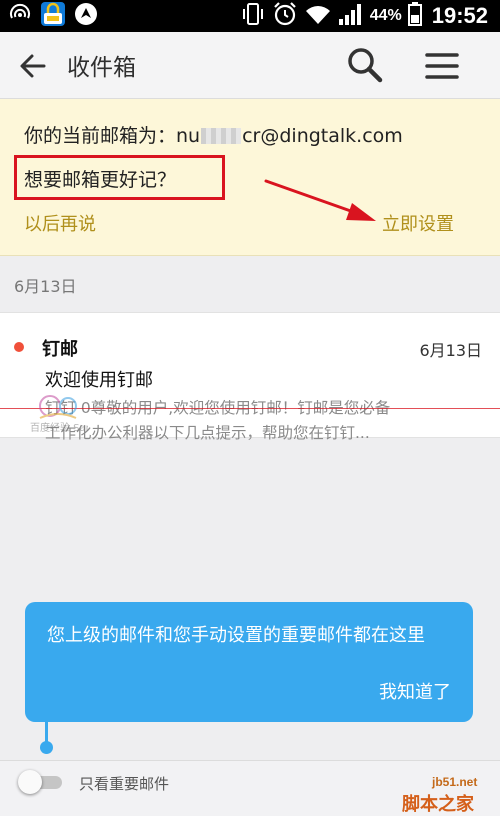 This screenshot has height=816, width=500. What do you see at coordinates (236, 635) in the screenshot?
I see `tooltip-text: 您上级的邮件和您手动设置的重要邮件都在这里` at bounding box center [236, 635].